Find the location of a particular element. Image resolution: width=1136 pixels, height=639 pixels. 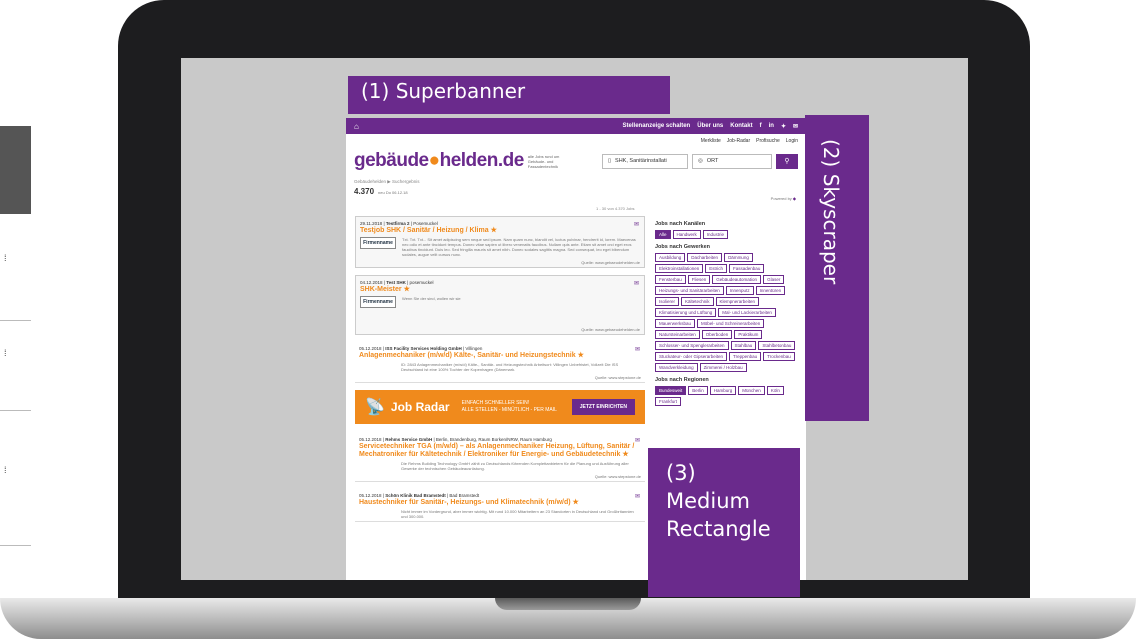

job-company: Rehms Service GmbH is located at coordinates (409, 439).